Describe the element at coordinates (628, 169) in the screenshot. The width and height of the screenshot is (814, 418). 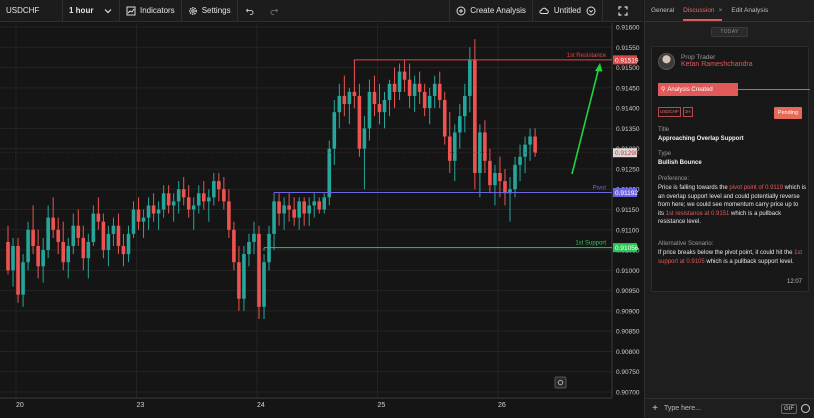
I see `y-tick-label: 0.91250` at that location.